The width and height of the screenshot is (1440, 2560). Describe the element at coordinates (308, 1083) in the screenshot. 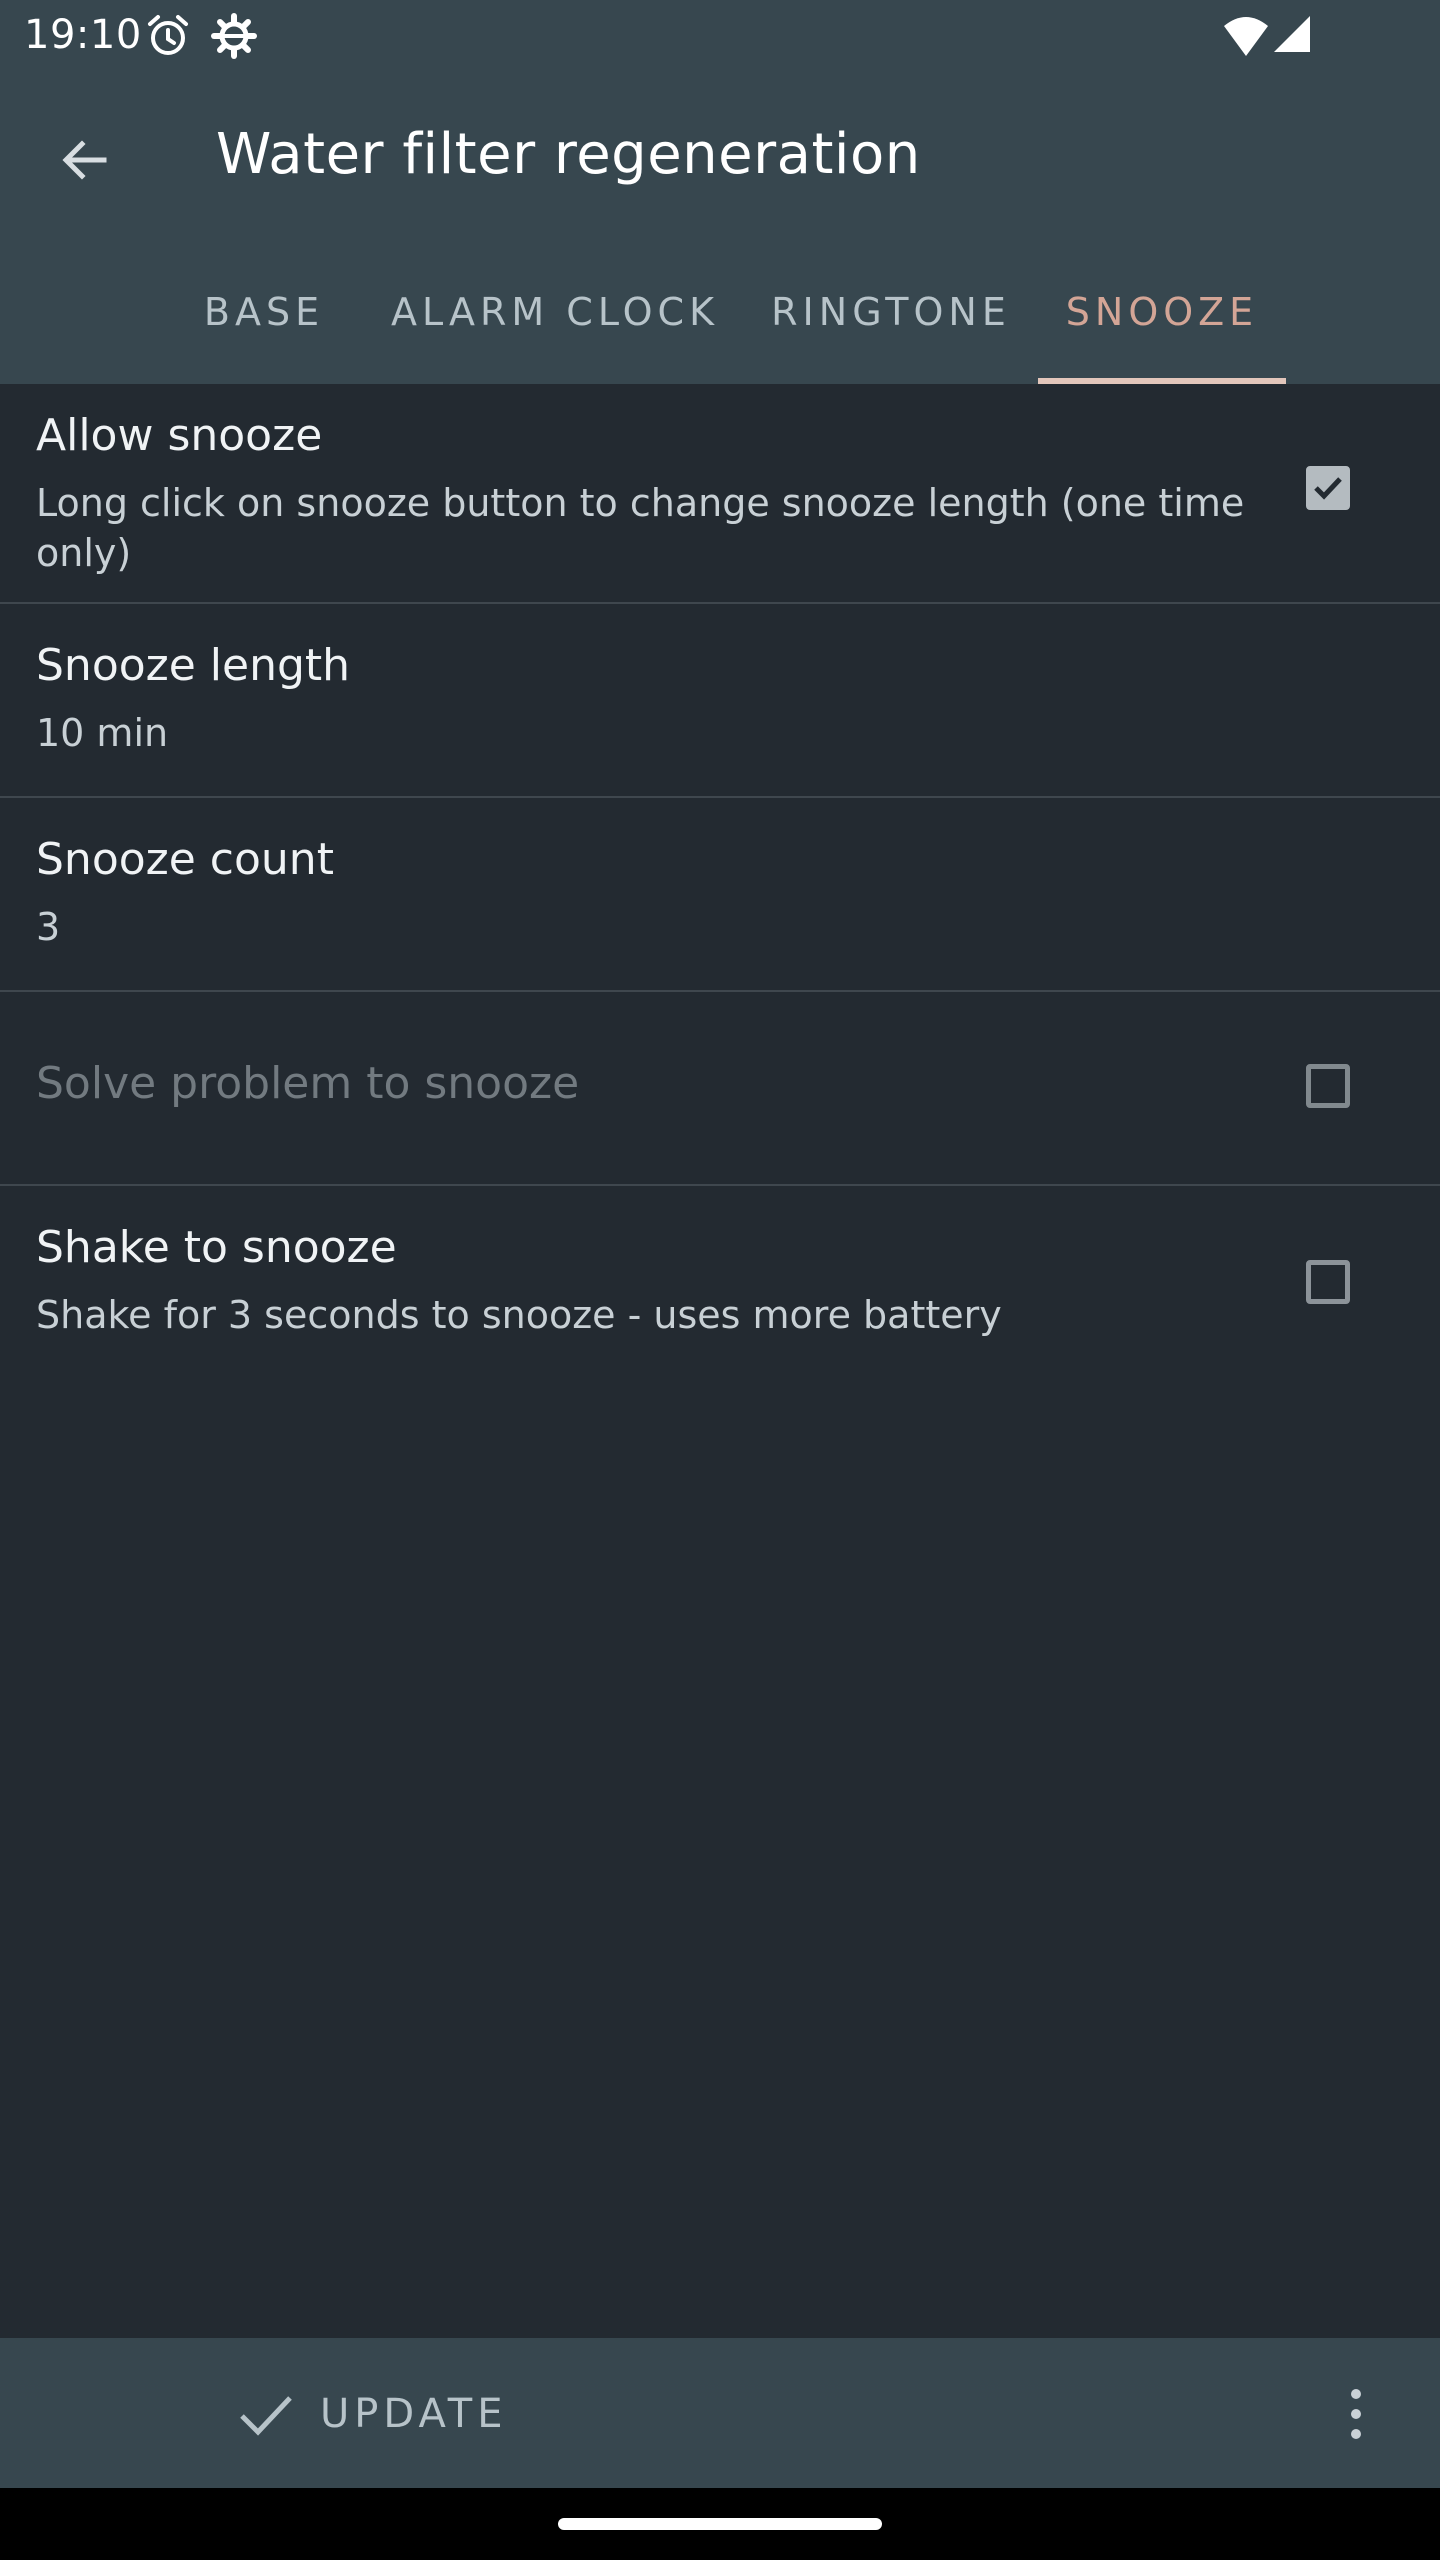

I see `pref-title: Solve problem to snooze` at that location.